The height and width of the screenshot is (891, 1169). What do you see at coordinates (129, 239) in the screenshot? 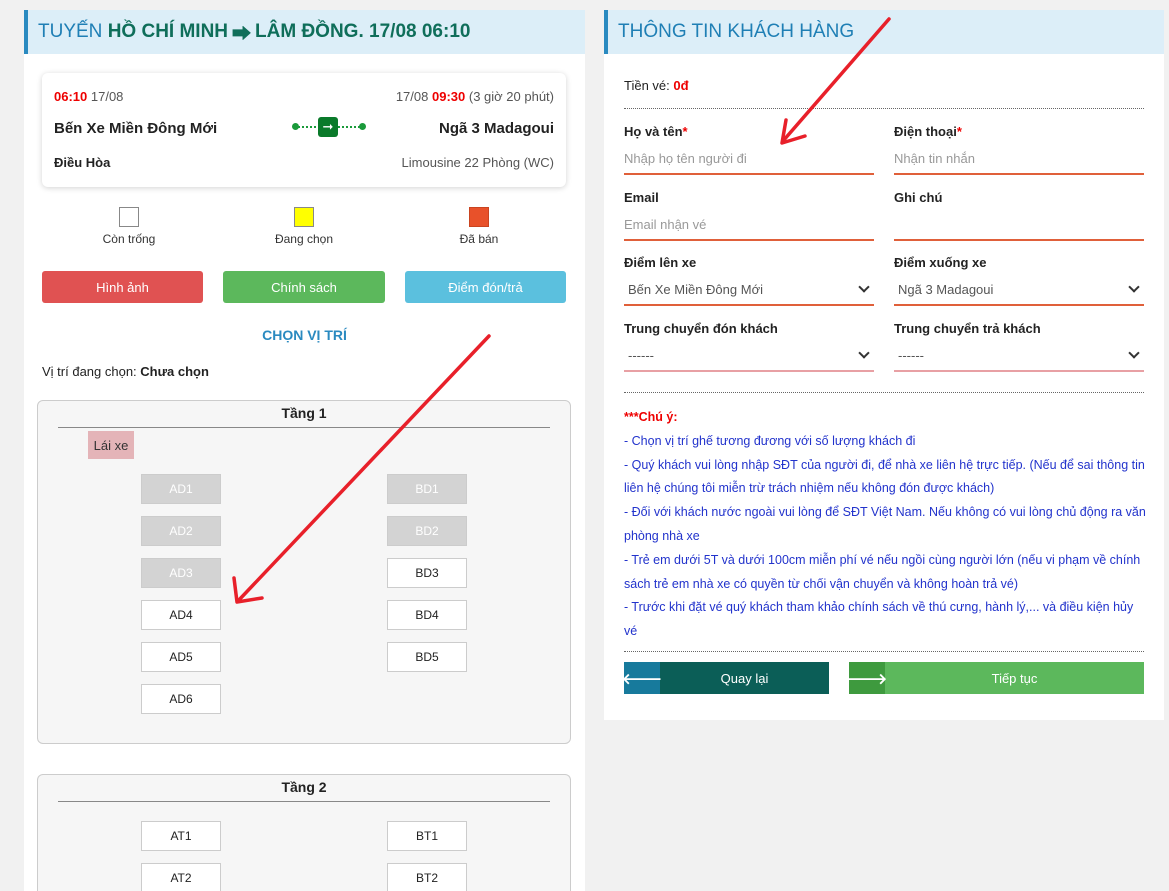
I see `legend-available-label: Còn trống` at bounding box center [129, 239].